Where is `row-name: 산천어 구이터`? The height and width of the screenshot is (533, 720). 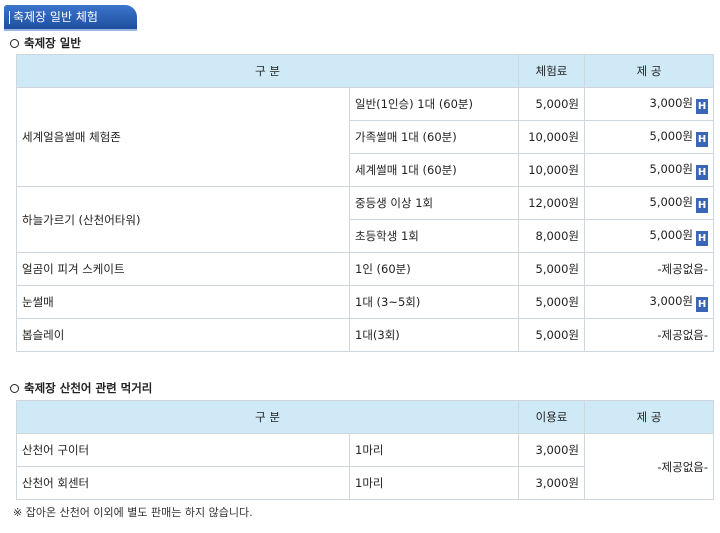 row-name: 산천어 구이터 is located at coordinates (183, 450).